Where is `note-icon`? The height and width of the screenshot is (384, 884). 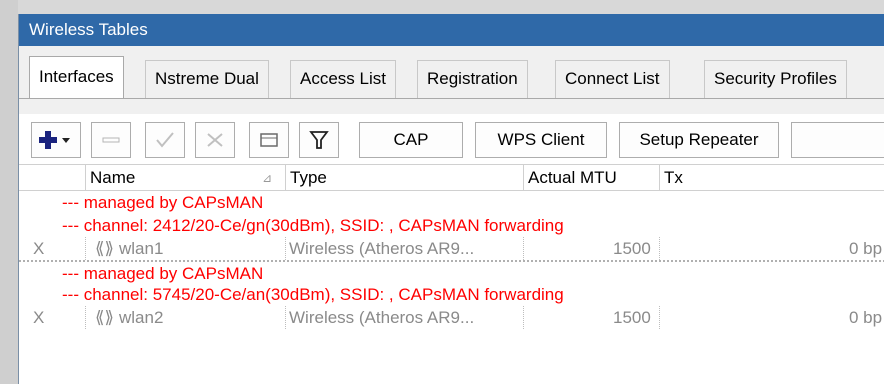
note-icon is located at coordinates (269, 140).